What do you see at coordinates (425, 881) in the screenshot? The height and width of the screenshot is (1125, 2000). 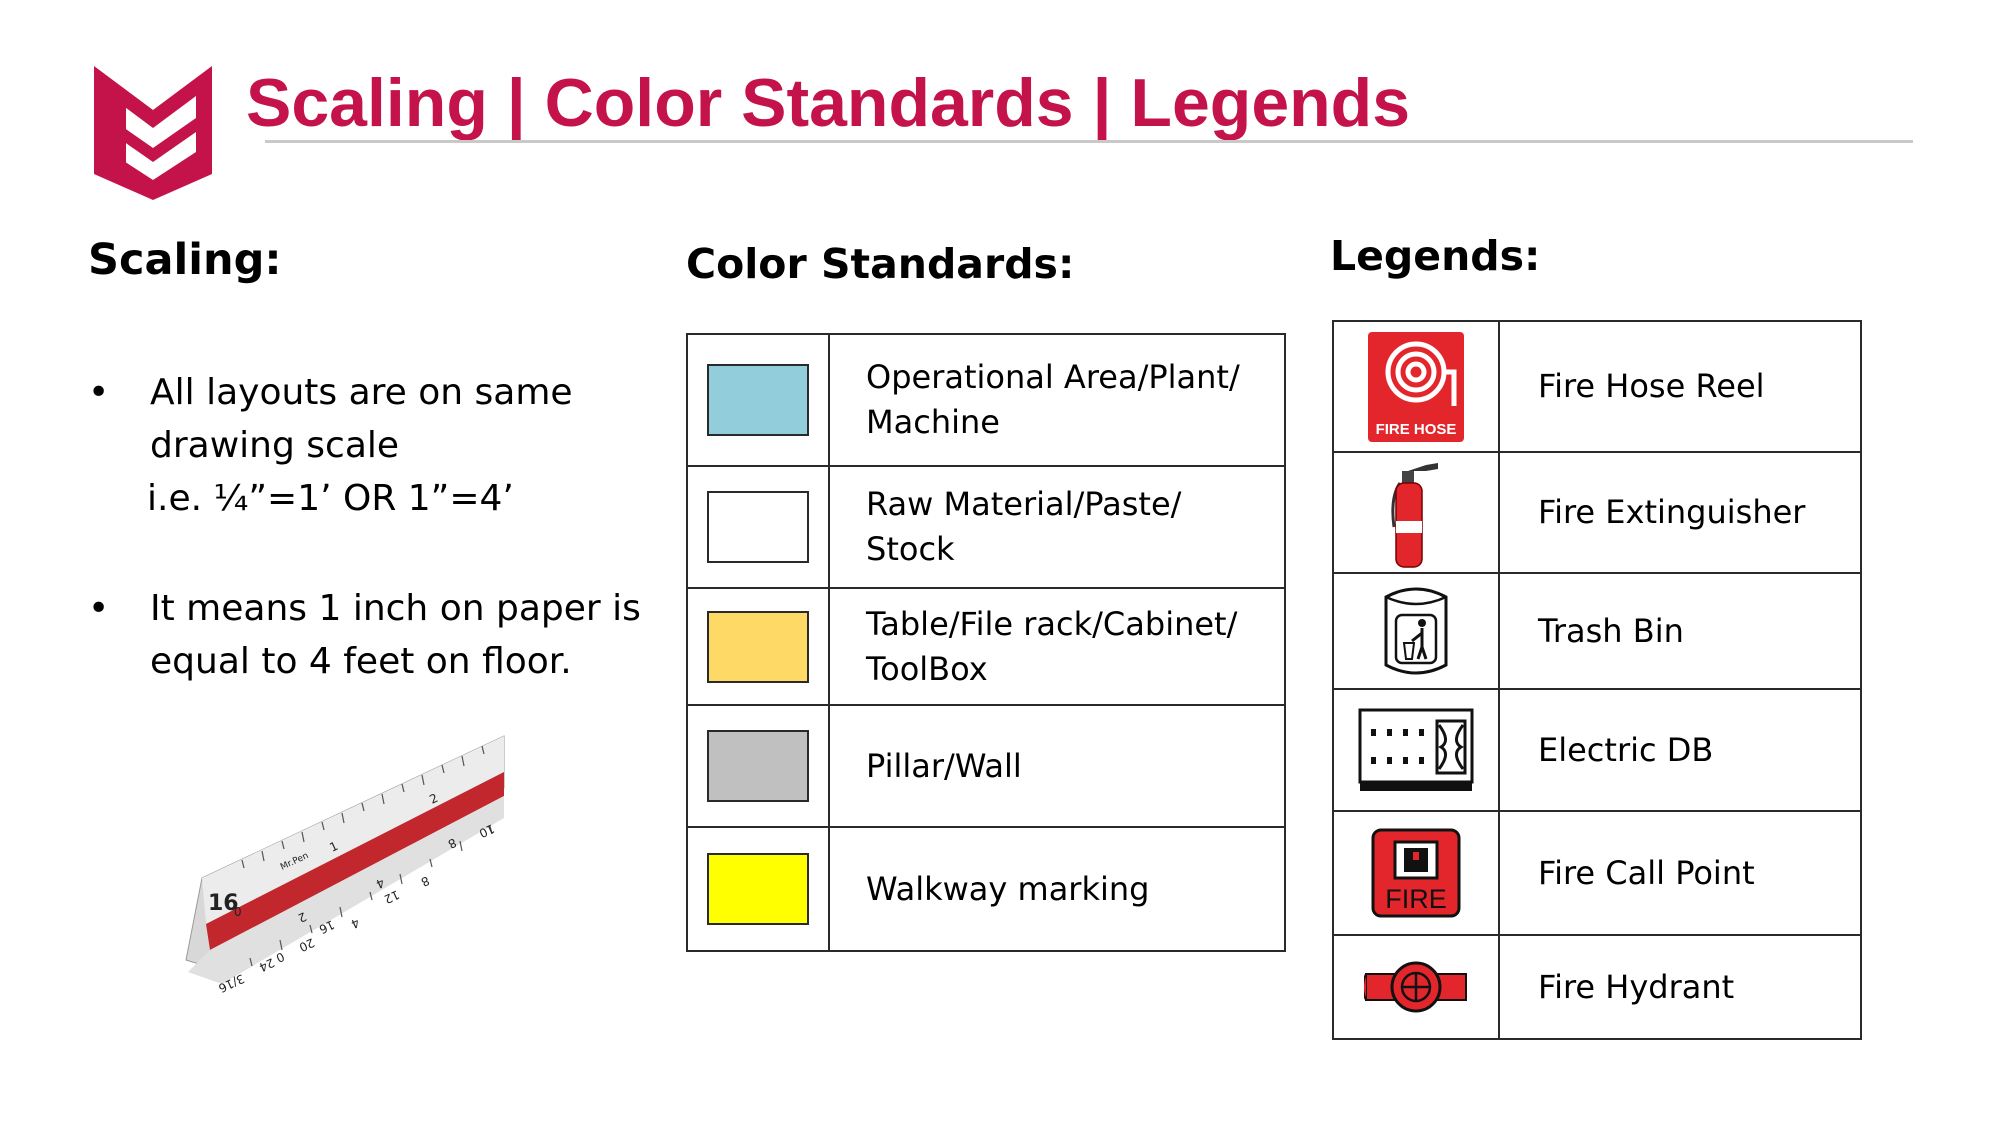 I see `ruler-label: 8` at bounding box center [425, 881].